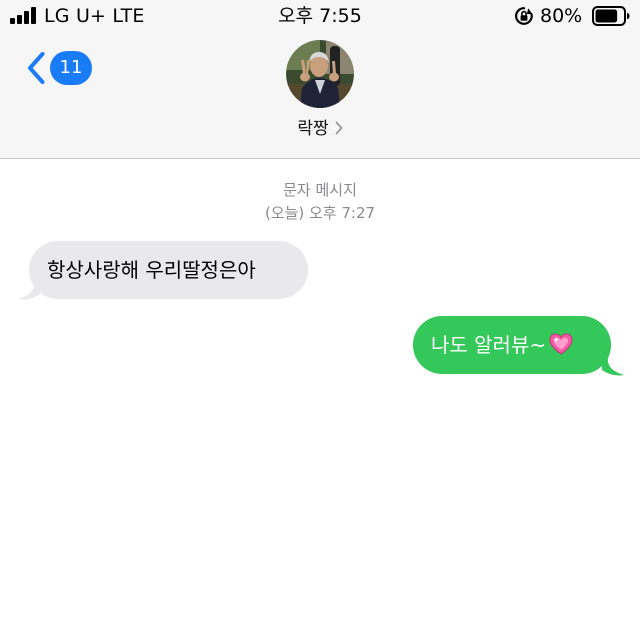  What do you see at coordinates (36, 68) in the screenshot?
I see `back-chevron-icon` at bounding box center [36, 68].